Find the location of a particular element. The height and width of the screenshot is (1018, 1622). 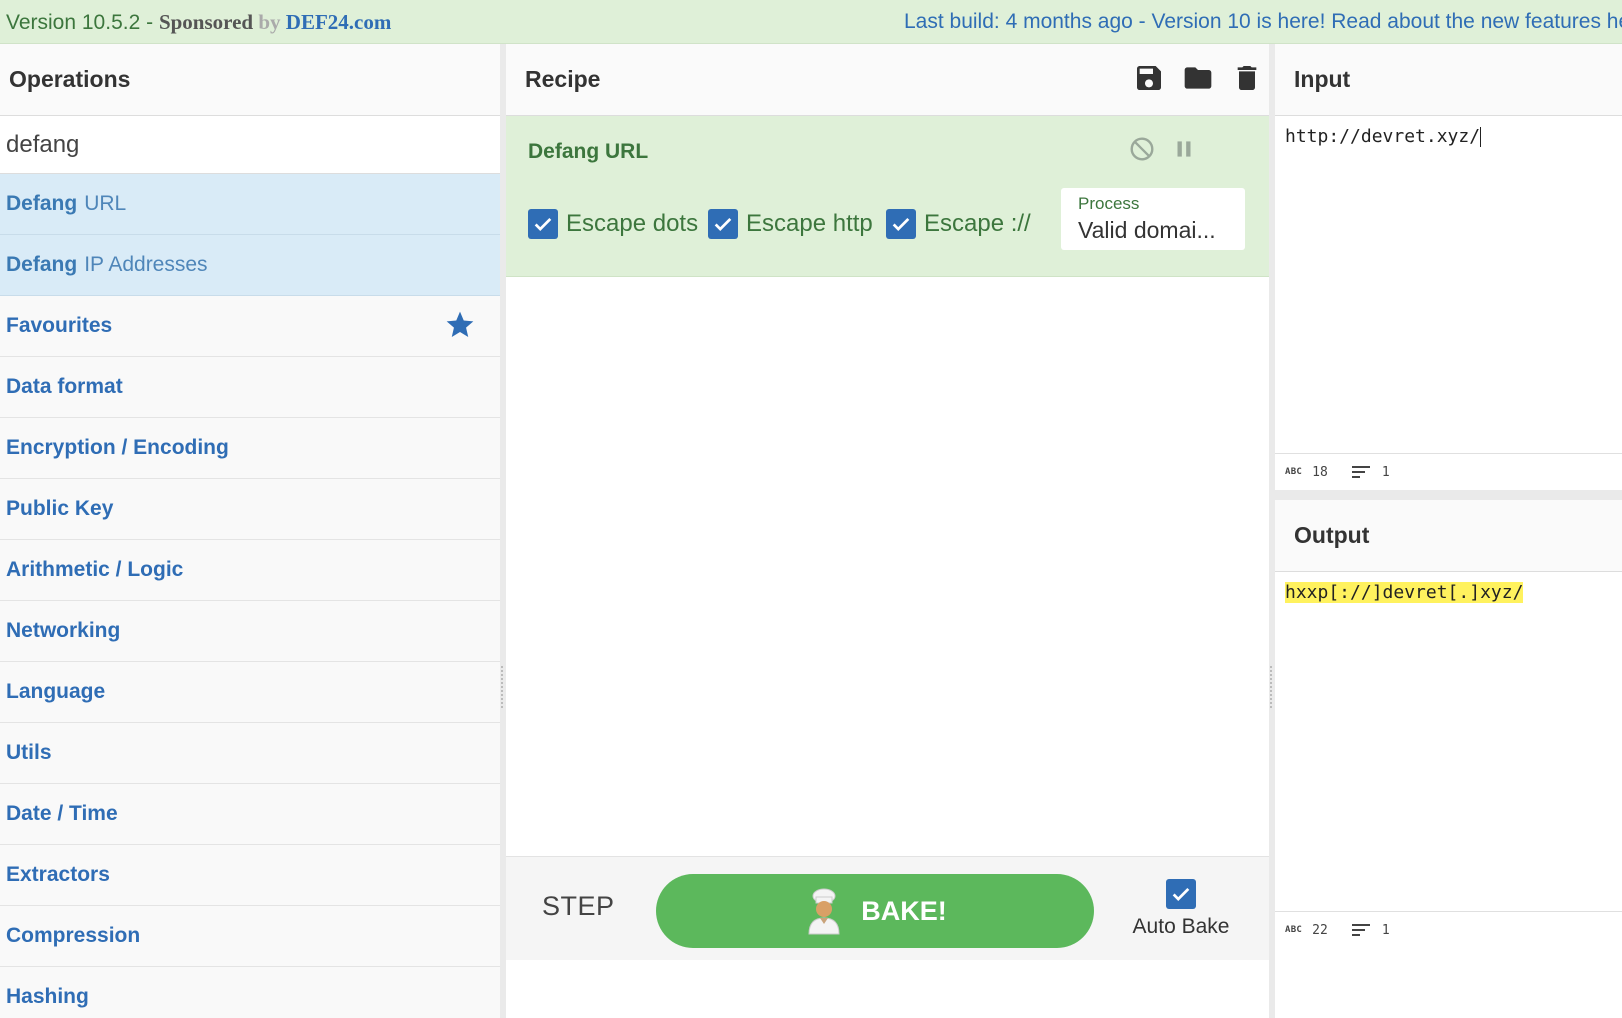

category-label: Networking is located at coordinates (63, 630).